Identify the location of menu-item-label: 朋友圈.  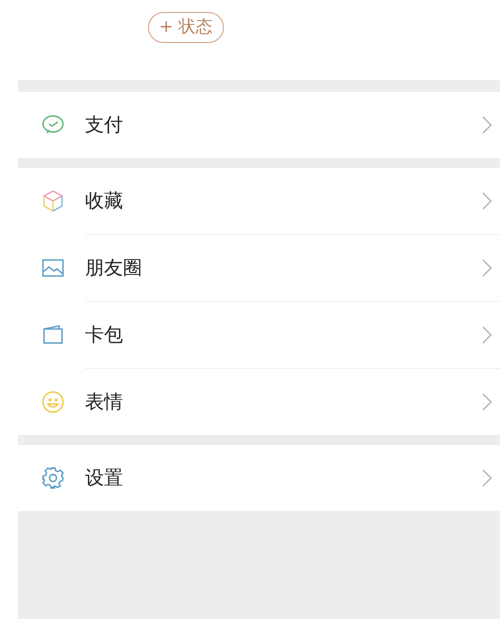
(283, 268).